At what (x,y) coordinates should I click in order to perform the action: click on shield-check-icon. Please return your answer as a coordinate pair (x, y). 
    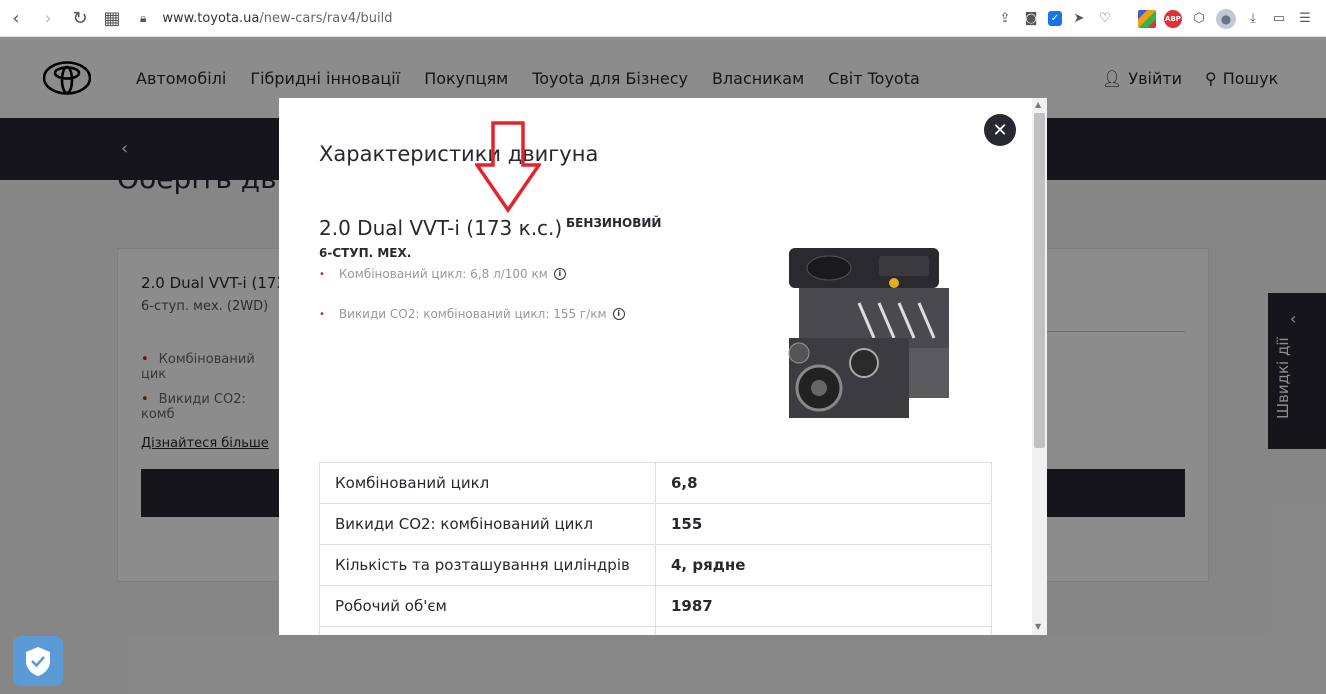
    Looking at the image, I should click on (38, 661).